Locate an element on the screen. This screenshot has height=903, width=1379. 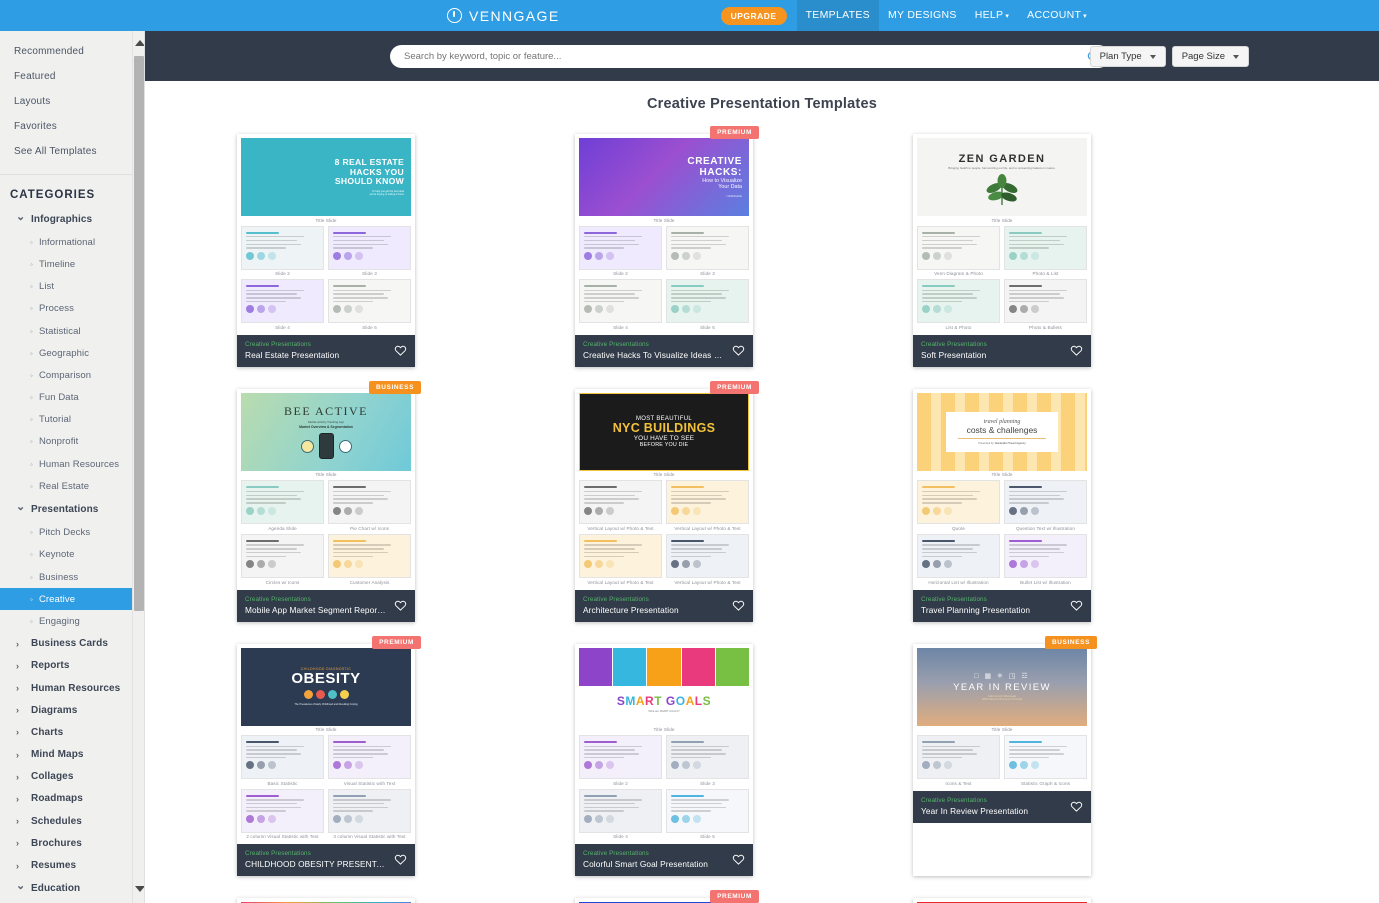
sidebar-item-favorites: Favorites is located at coordinates (72, 126).